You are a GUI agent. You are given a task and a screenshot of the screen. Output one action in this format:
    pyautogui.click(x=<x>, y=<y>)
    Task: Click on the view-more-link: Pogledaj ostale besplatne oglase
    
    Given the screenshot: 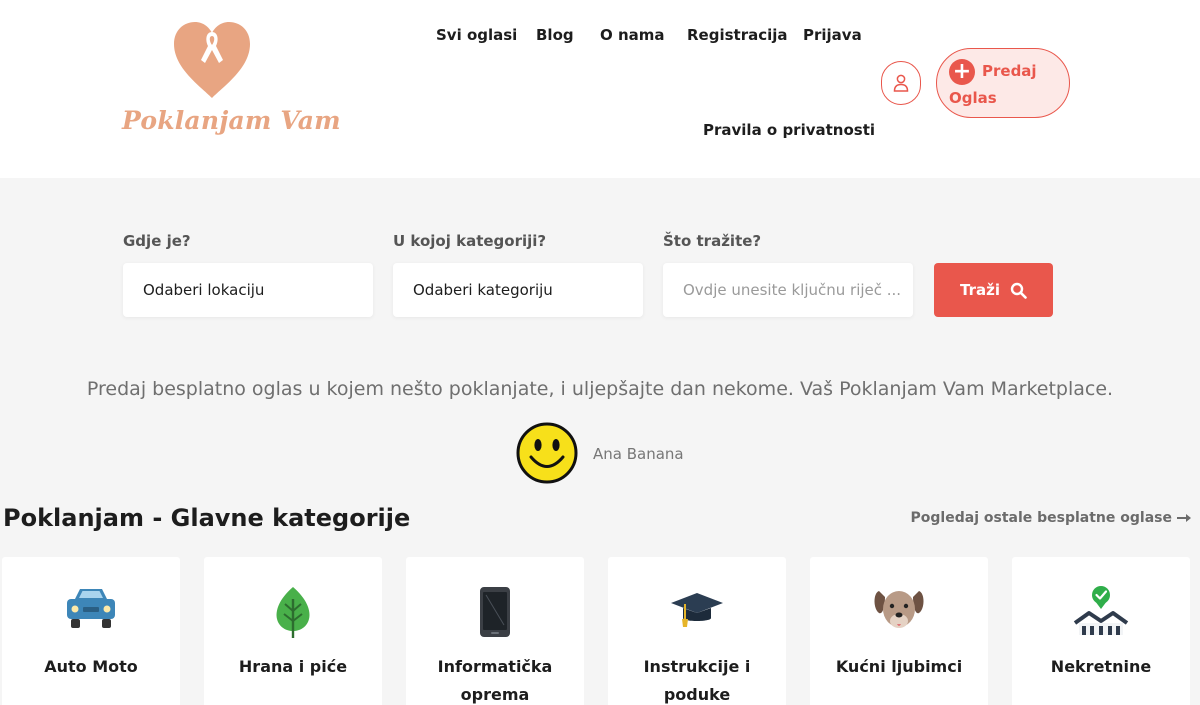 What is the action you would take?
    pyautogui.click(x=1051, y=518)
    